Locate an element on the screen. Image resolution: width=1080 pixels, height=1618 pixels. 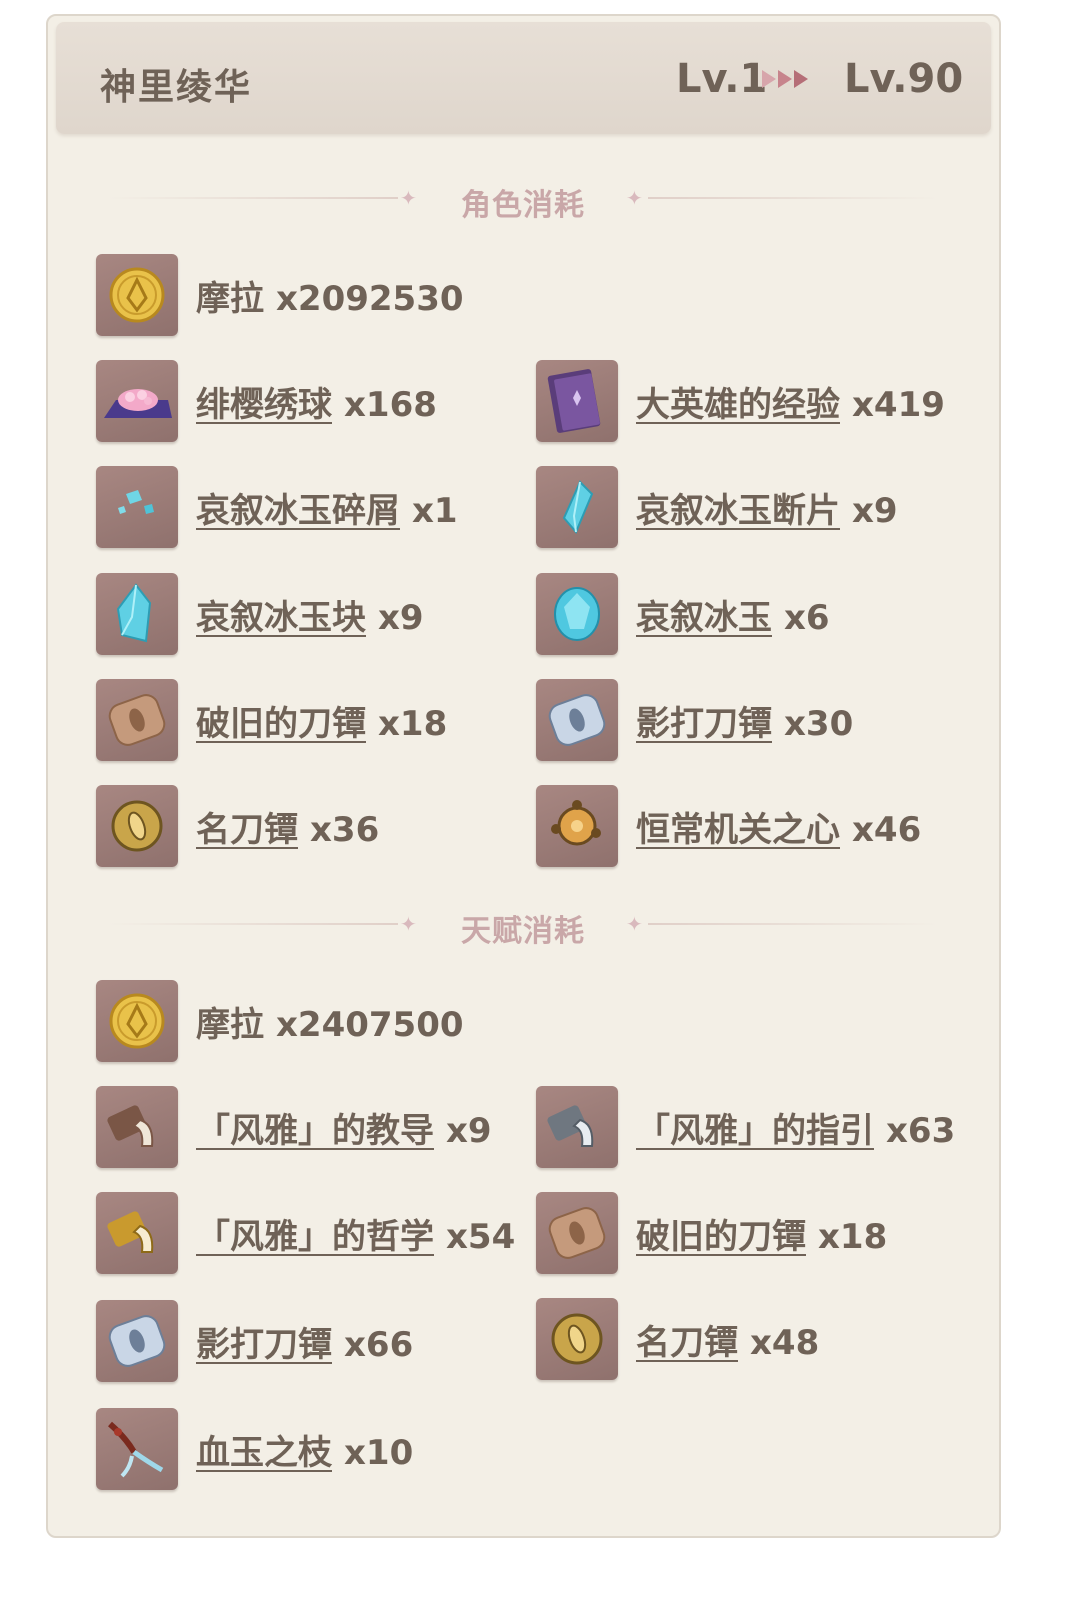
guide-to-elegance-icon is located at coordinates (577, 1127).